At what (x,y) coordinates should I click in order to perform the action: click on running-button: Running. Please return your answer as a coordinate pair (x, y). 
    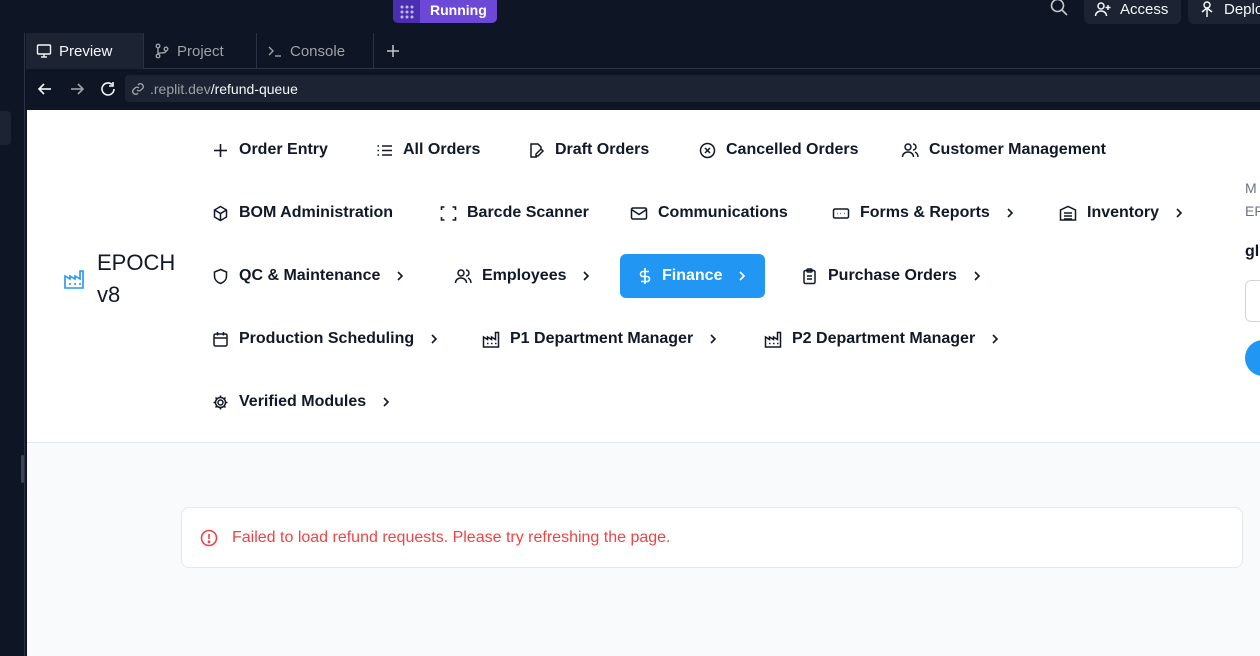
    Looking at the image, I should click on (458, 11).